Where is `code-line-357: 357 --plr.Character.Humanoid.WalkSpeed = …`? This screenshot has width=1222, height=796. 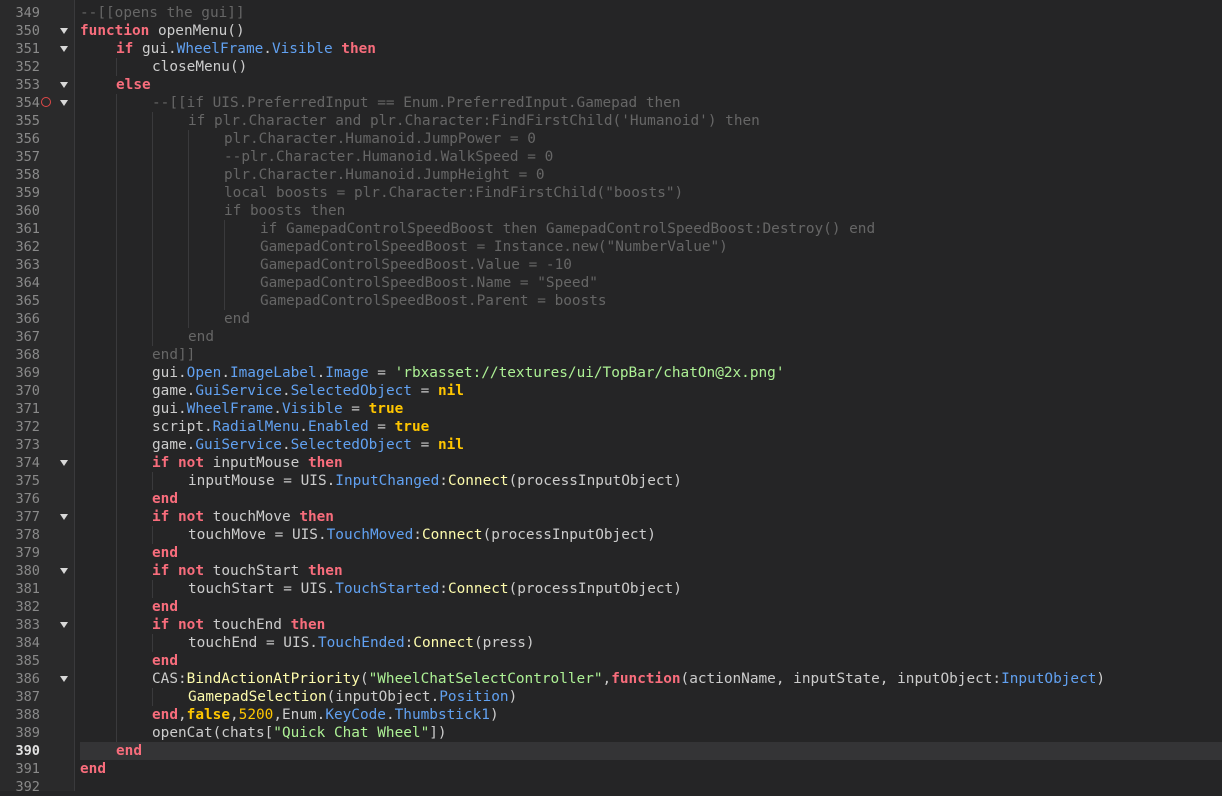
code-line-357: 357 --plr.Character.Humanoid.WalkSpeed = … is located at coordinates (611, 157).